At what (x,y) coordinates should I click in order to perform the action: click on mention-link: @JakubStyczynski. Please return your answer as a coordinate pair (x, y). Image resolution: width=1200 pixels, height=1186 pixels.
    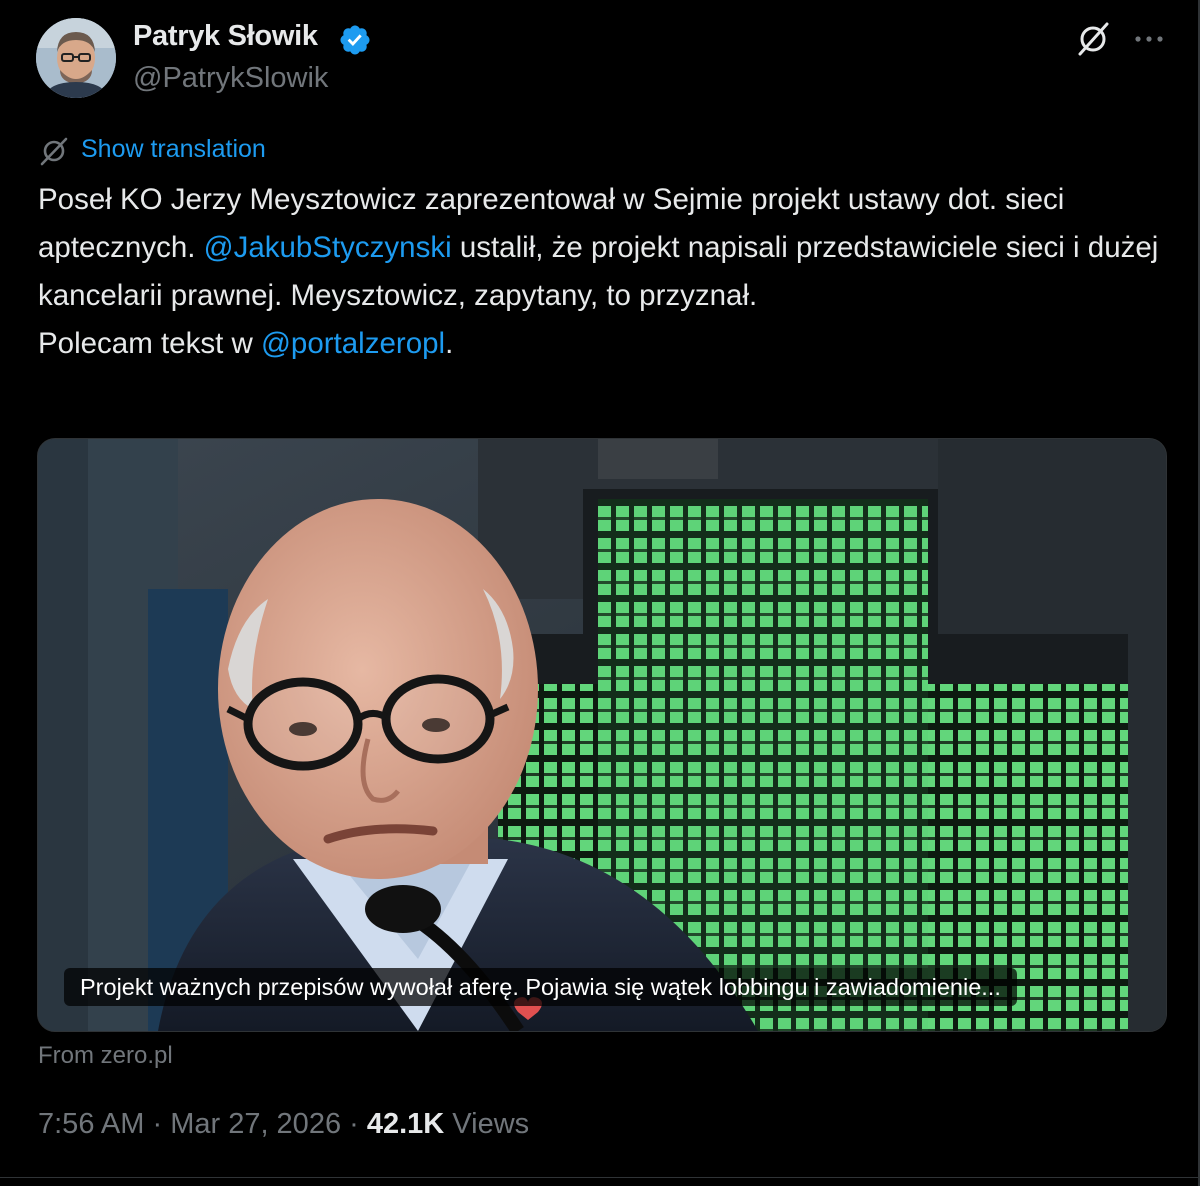
    Looking at the image, I should click on (328, 247).